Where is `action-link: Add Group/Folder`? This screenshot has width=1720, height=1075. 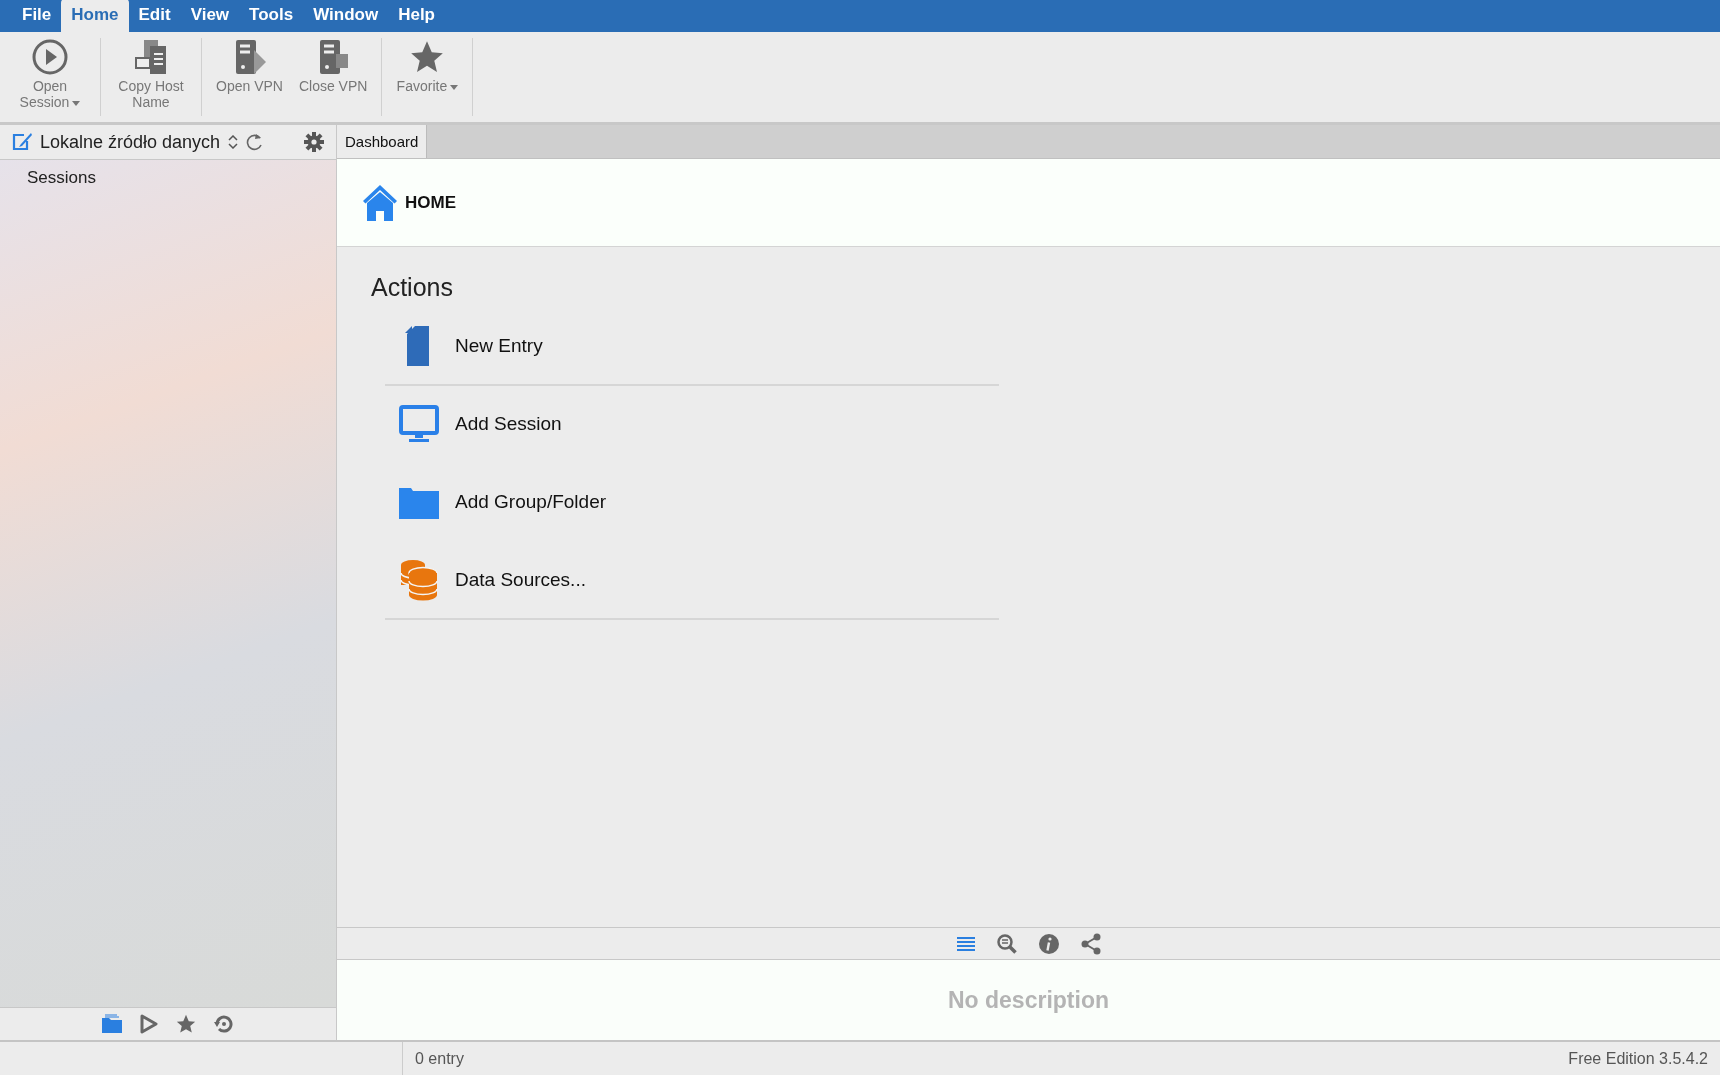 action-link: Add Group/Folder is located at coordinates (531, 502).